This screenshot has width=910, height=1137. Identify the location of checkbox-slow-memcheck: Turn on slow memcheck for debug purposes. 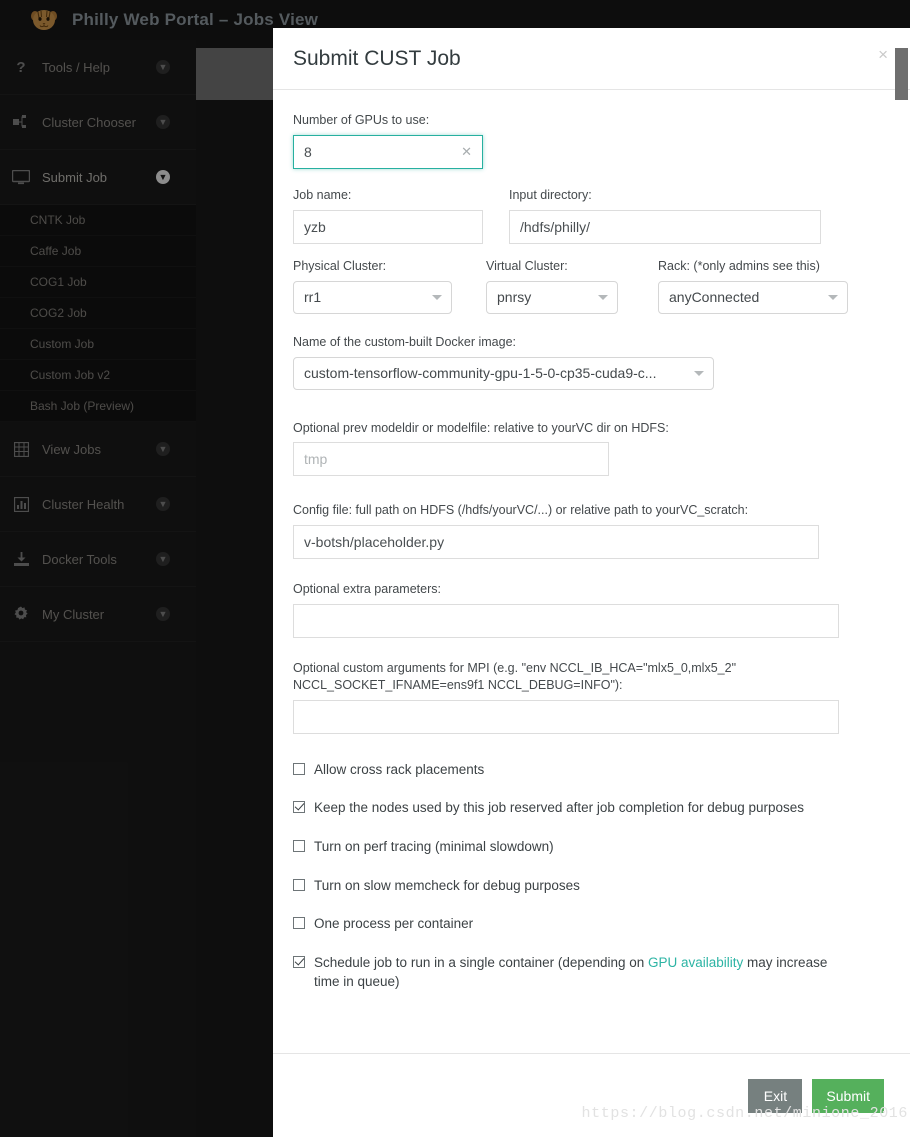
(591, 886).